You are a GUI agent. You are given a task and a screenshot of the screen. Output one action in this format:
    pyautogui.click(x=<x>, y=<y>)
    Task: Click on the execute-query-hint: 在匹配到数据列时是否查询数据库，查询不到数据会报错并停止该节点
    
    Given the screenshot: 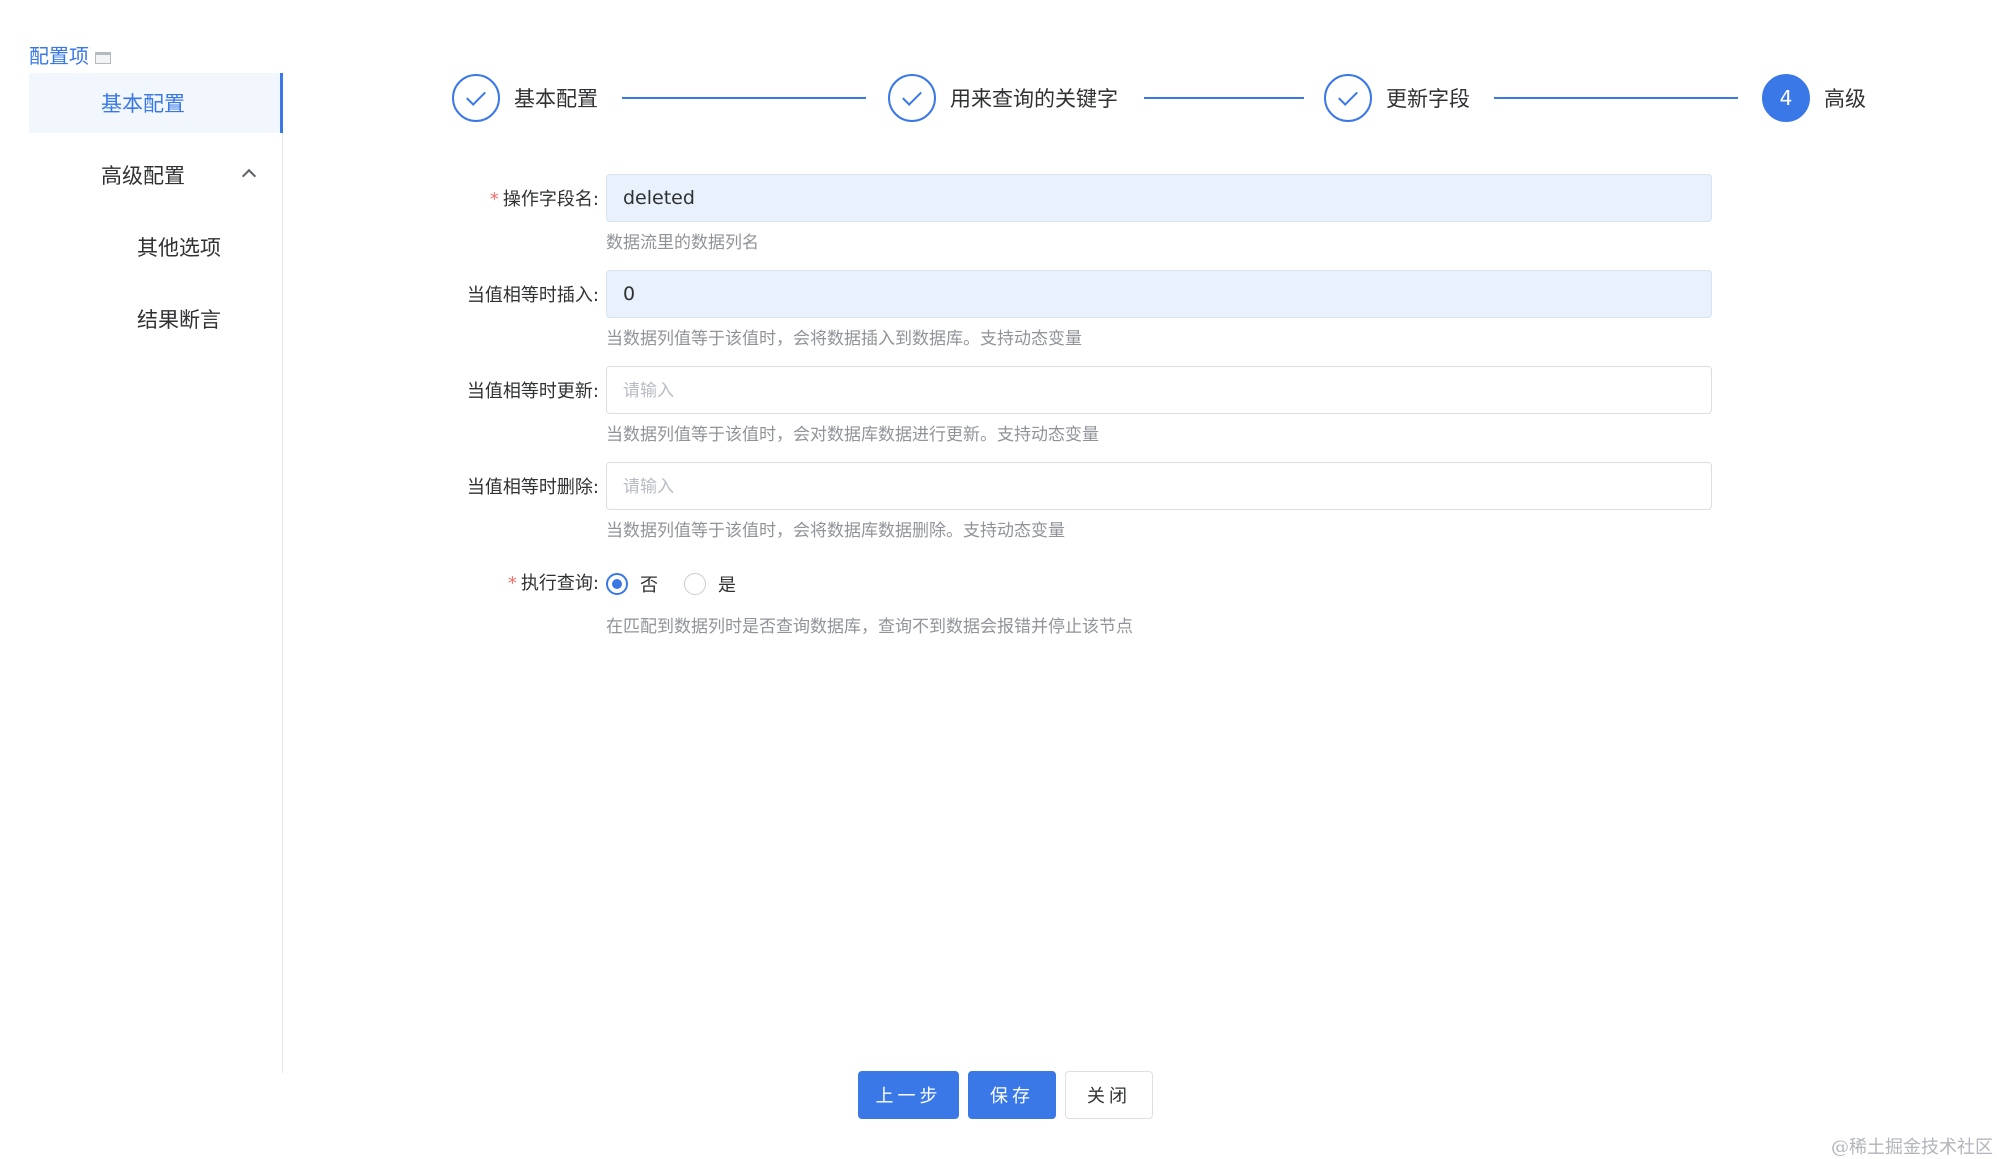 What is the action you would take?
    pyautogui.click(x=869, y=627)
    